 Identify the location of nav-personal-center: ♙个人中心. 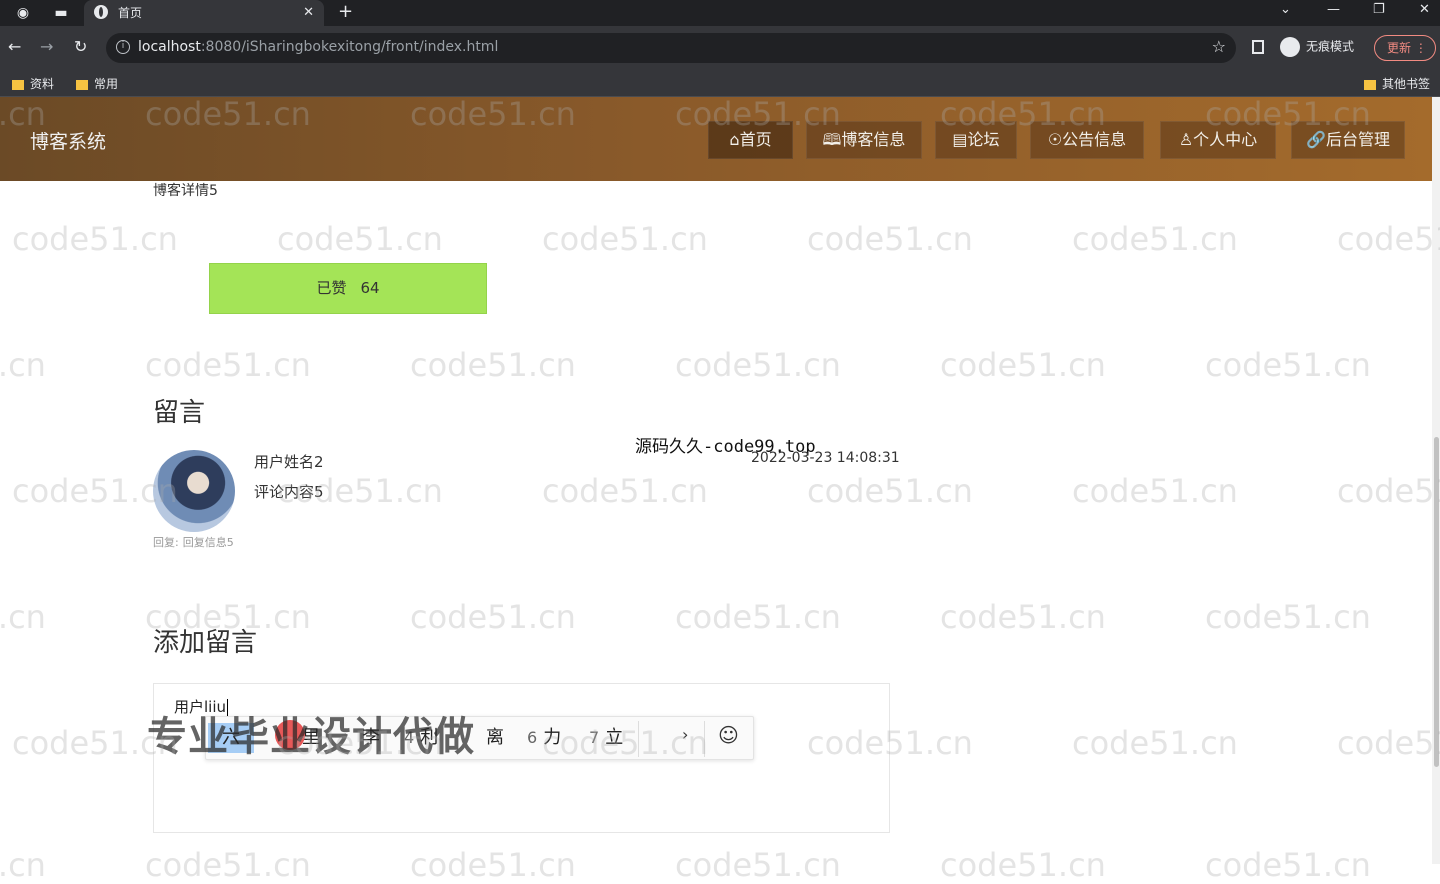
(1218, 140).